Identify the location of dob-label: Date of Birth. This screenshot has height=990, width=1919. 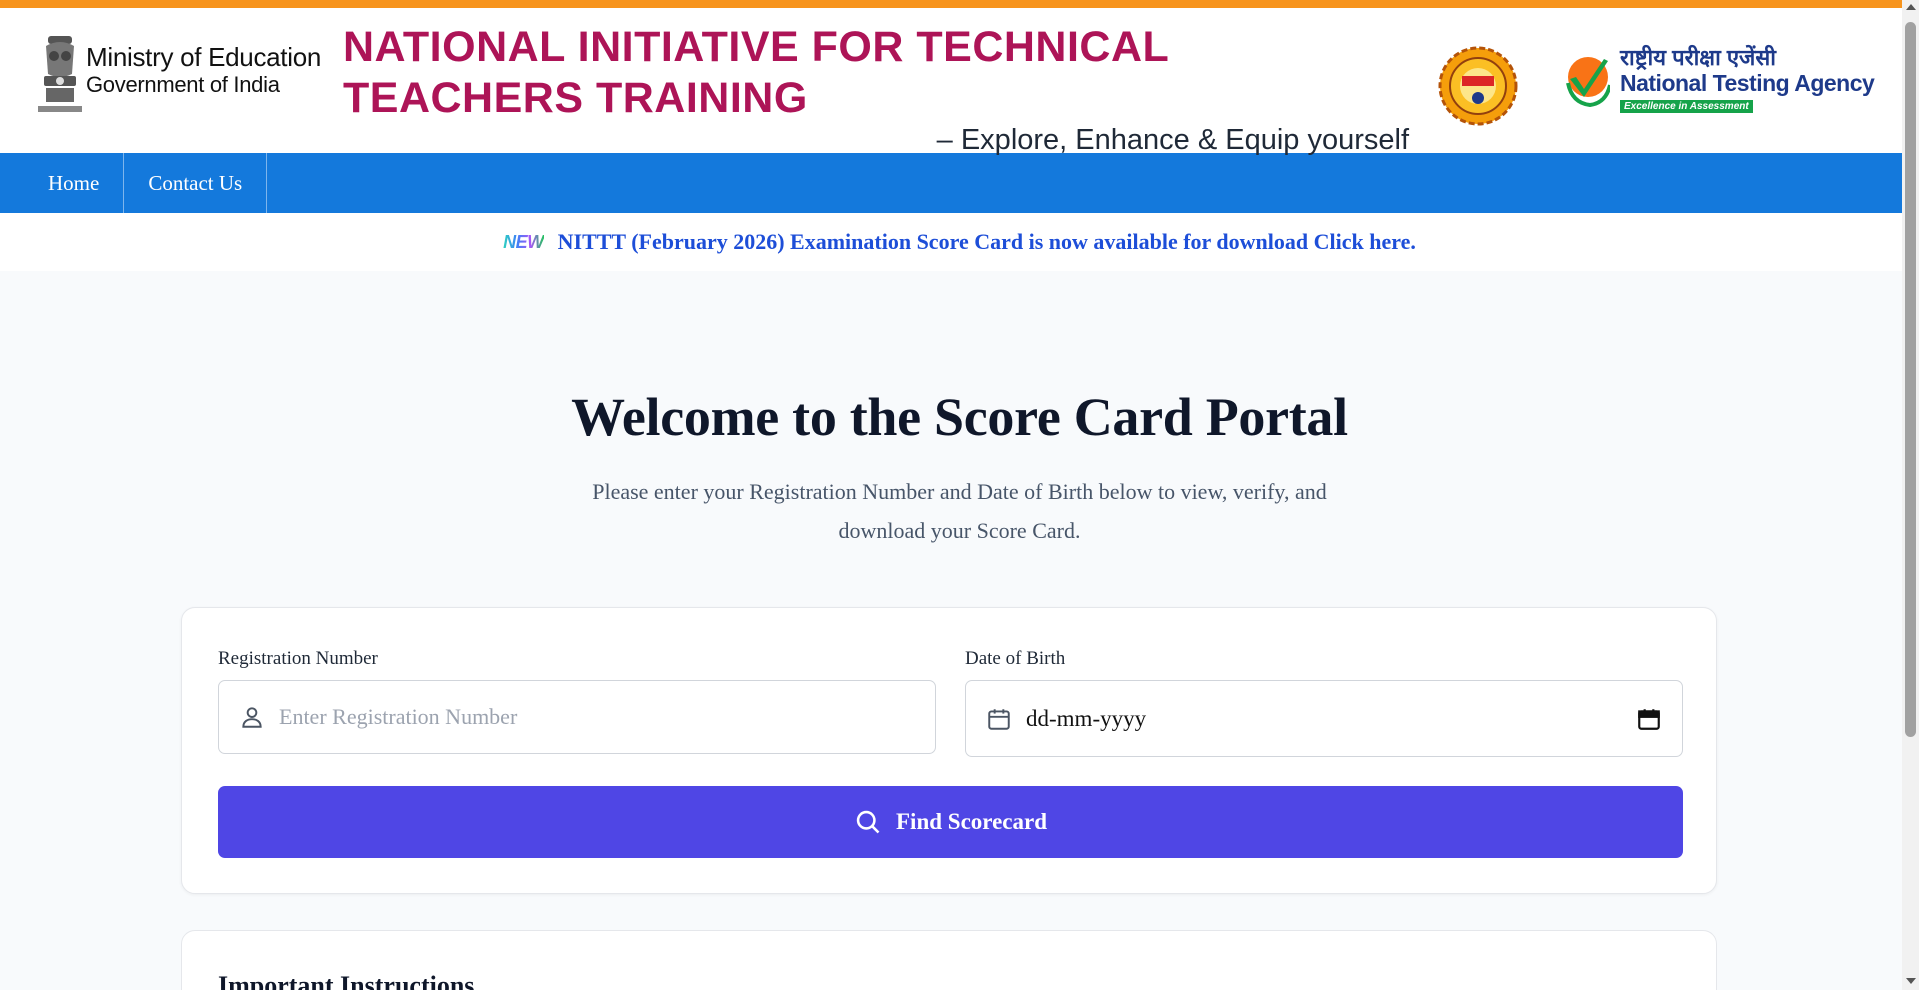
(1015, 658).